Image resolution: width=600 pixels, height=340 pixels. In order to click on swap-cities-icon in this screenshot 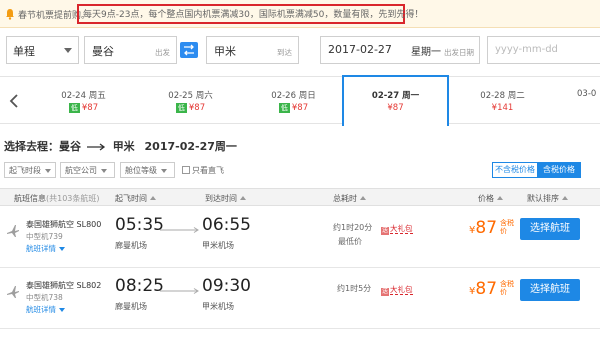, I will do `click(189, 50)`.